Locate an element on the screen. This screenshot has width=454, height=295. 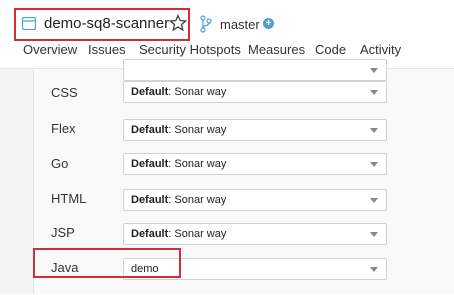
profile-row-flex: Flex Default: Sonar way is located at coordinates (244, 137).